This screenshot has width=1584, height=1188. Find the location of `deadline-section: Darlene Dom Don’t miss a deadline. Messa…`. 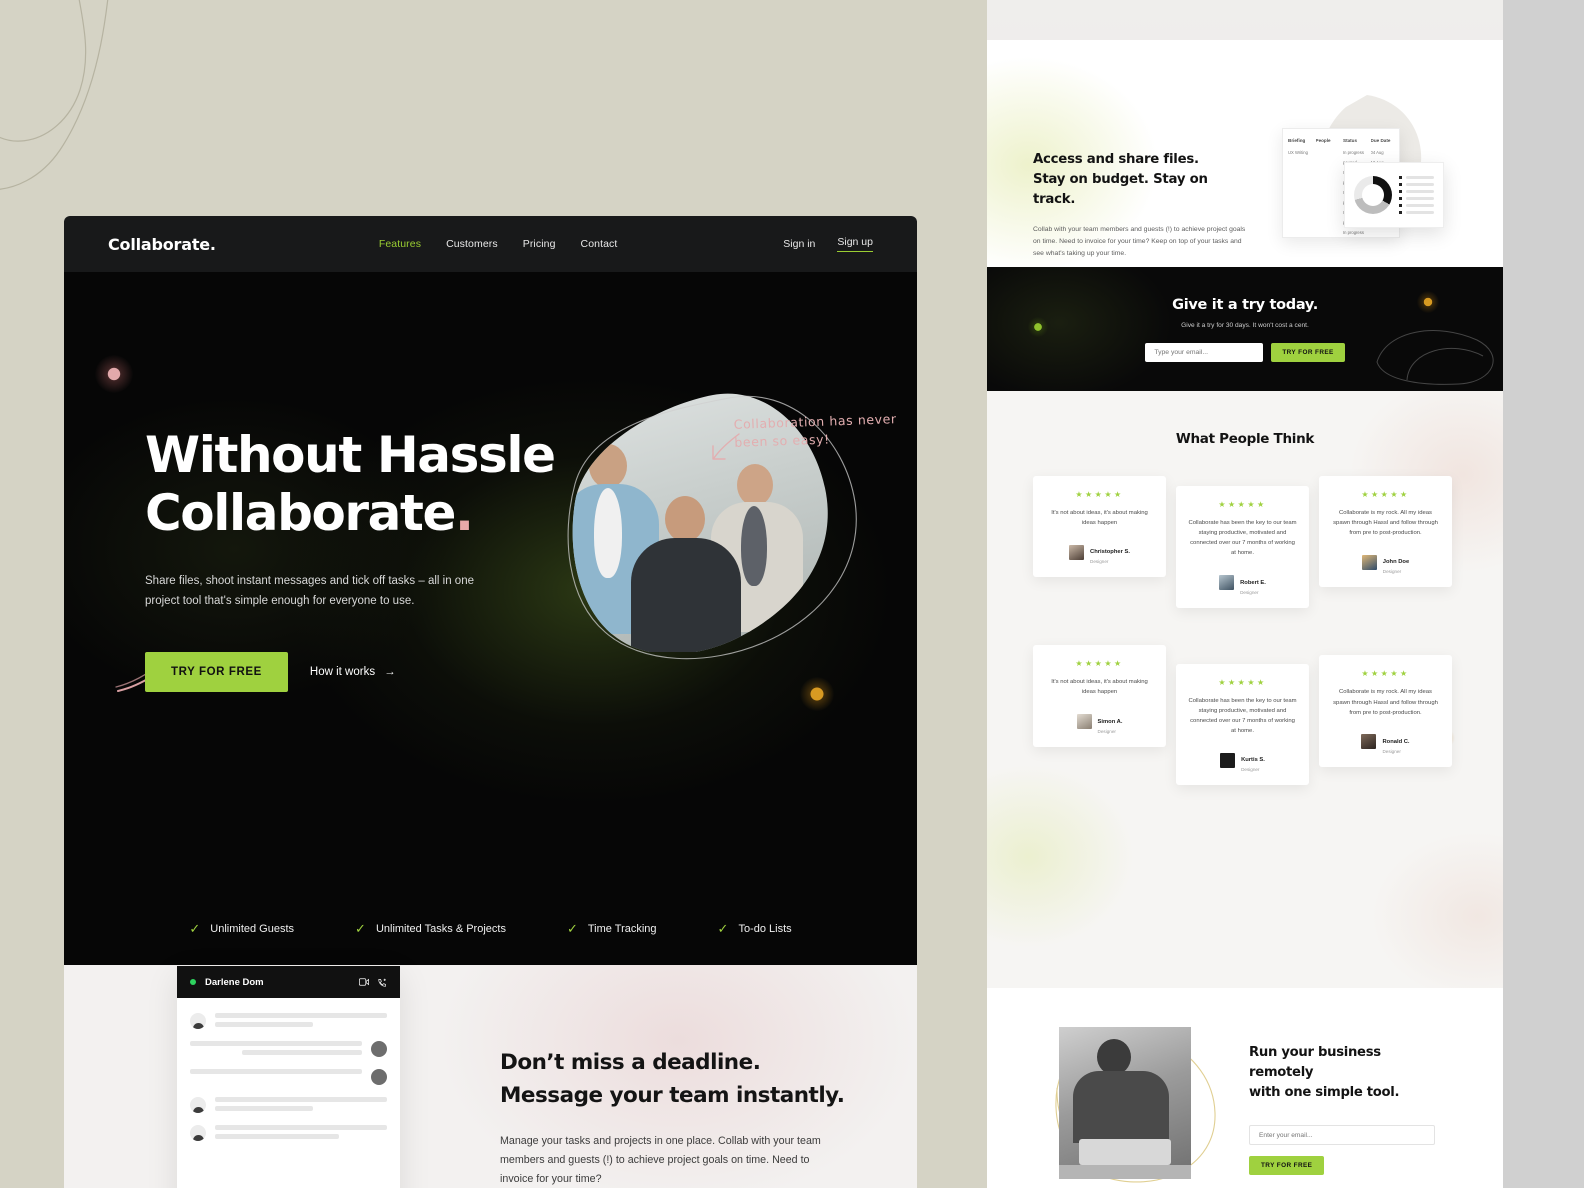

deadline-section: Darlene Dom Don’t miss a deadline. Messa… is located at coordinates (490, 1076).